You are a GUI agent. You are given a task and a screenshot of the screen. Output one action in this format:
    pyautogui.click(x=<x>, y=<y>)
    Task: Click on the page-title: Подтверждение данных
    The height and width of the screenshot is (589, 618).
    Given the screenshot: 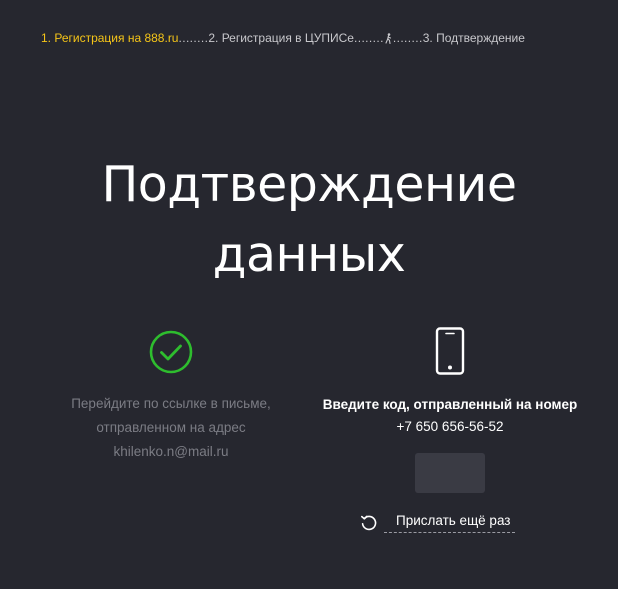 What is the action you would take?
    pyautogui.click(x=309, y=219)
    